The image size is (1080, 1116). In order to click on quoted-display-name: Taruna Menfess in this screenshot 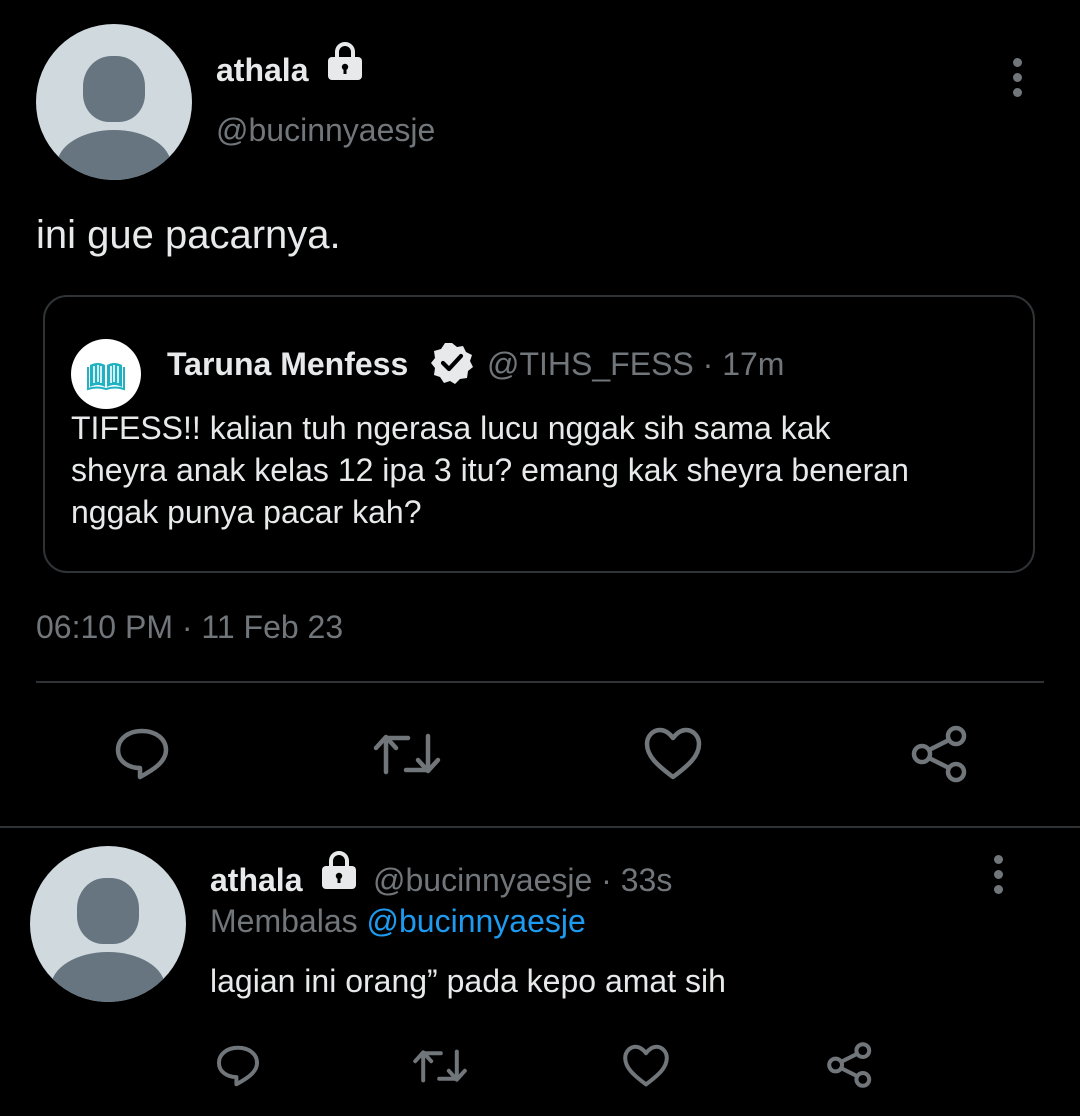, I will do `click(287, 364)`.